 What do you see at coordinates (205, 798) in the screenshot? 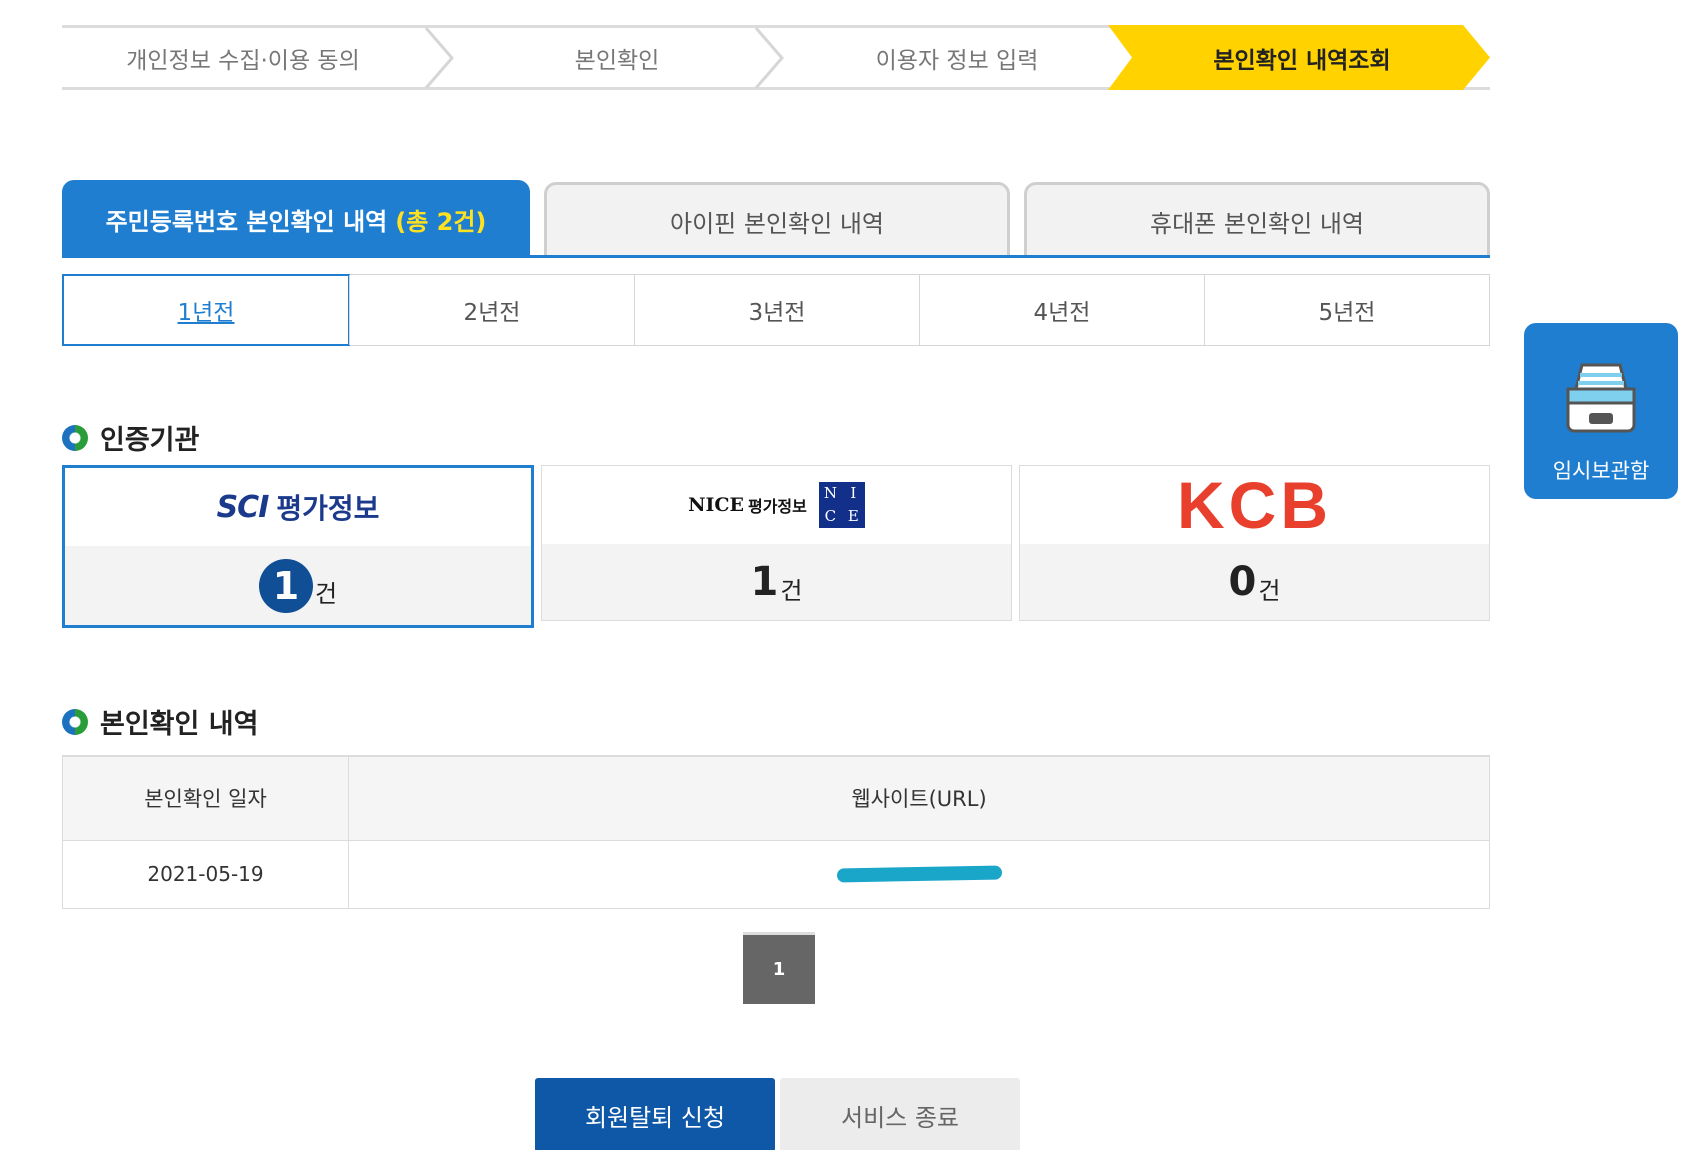
I see `col-date-header: 본인확인 일자` at bounding box center [205, 798].